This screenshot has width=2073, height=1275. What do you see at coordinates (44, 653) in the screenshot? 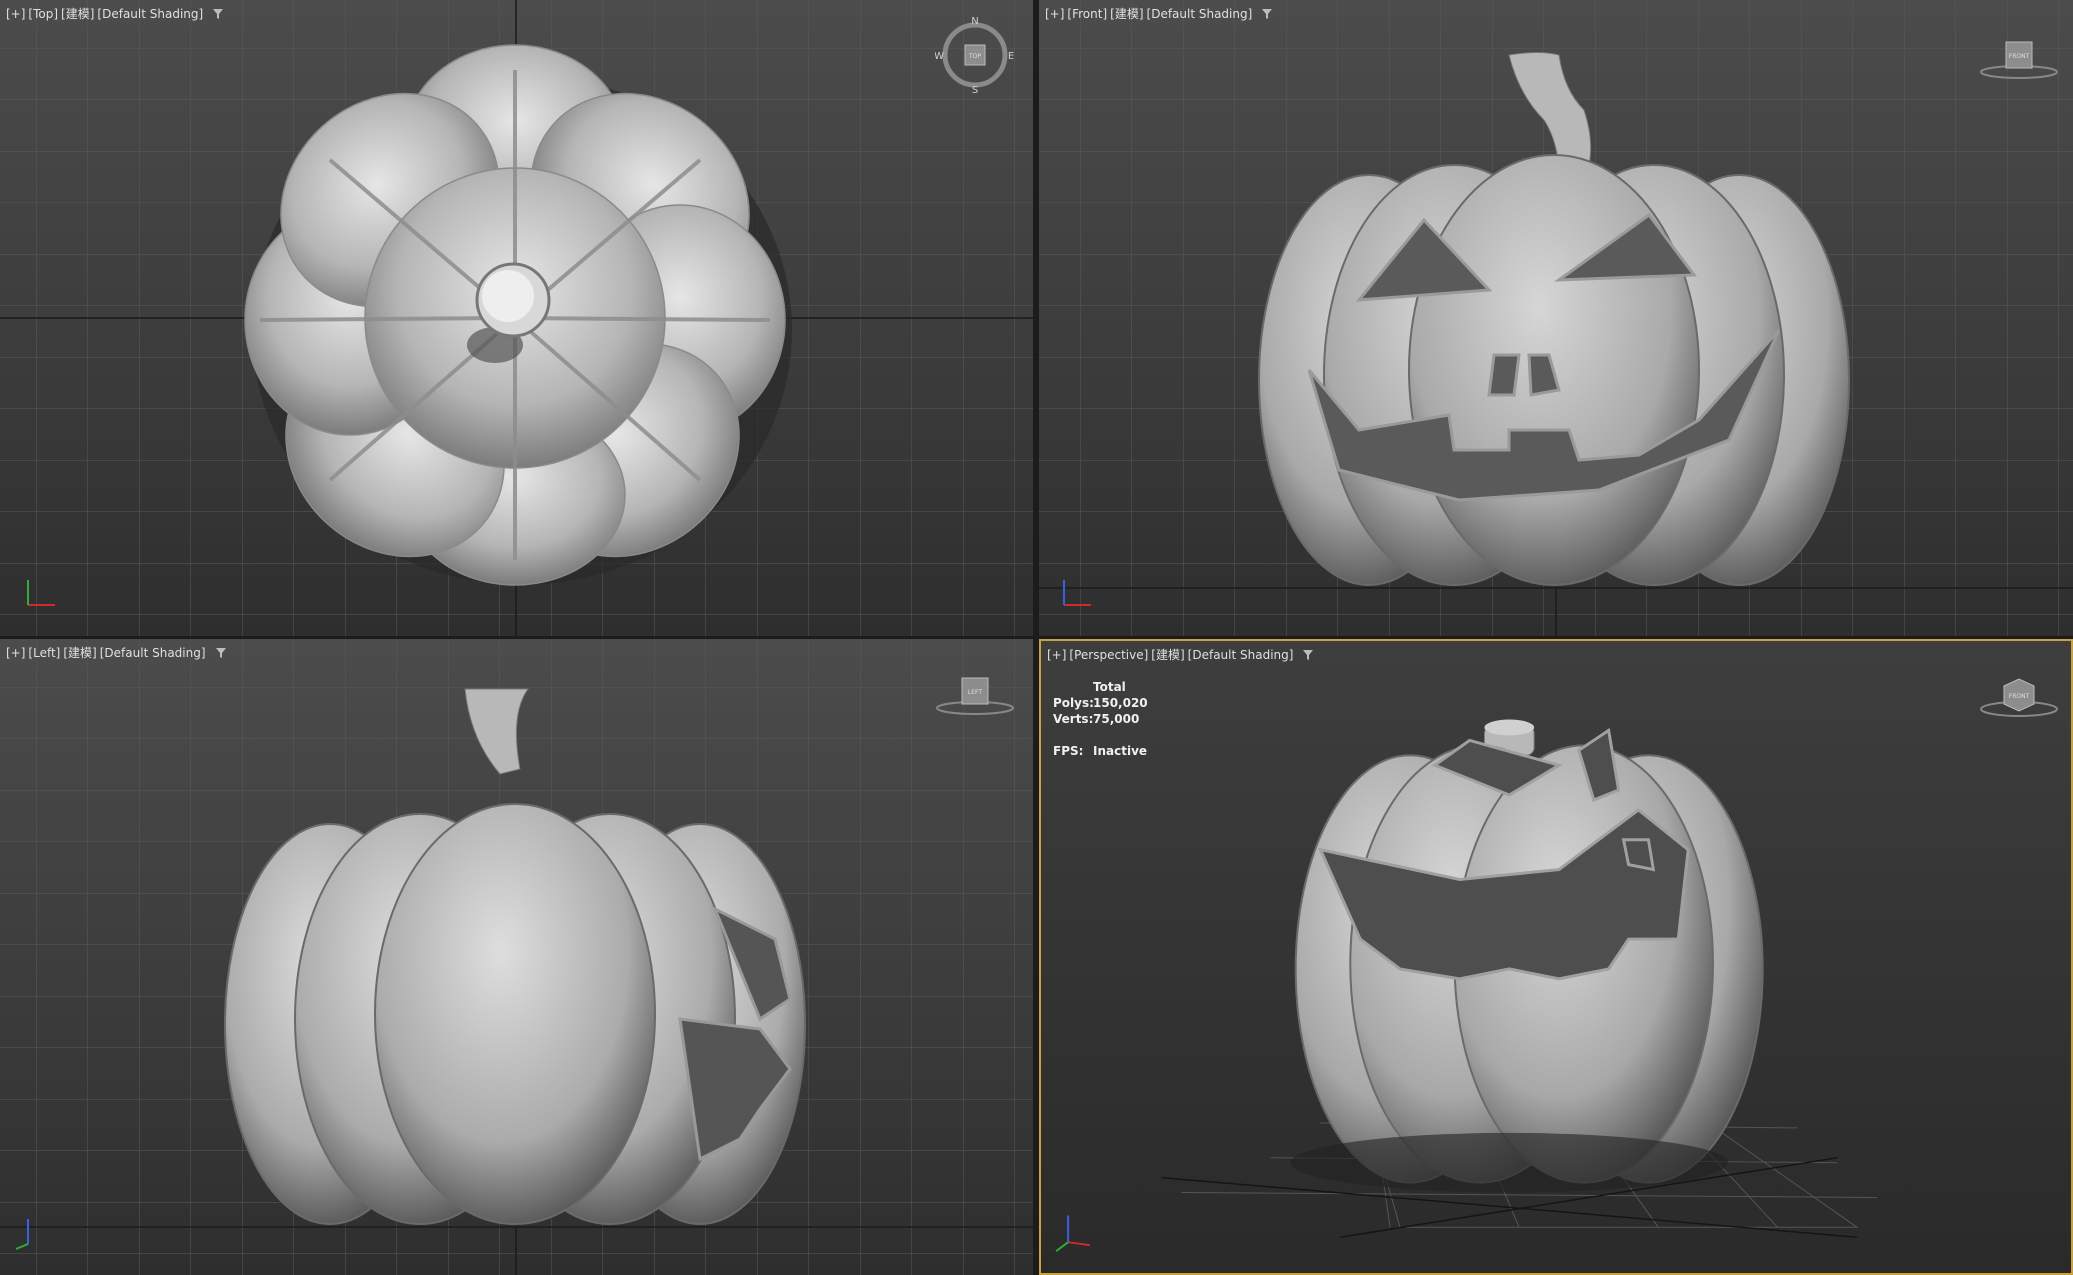
I see `view-type-button: [Left]` at bounding box center [44, 653].